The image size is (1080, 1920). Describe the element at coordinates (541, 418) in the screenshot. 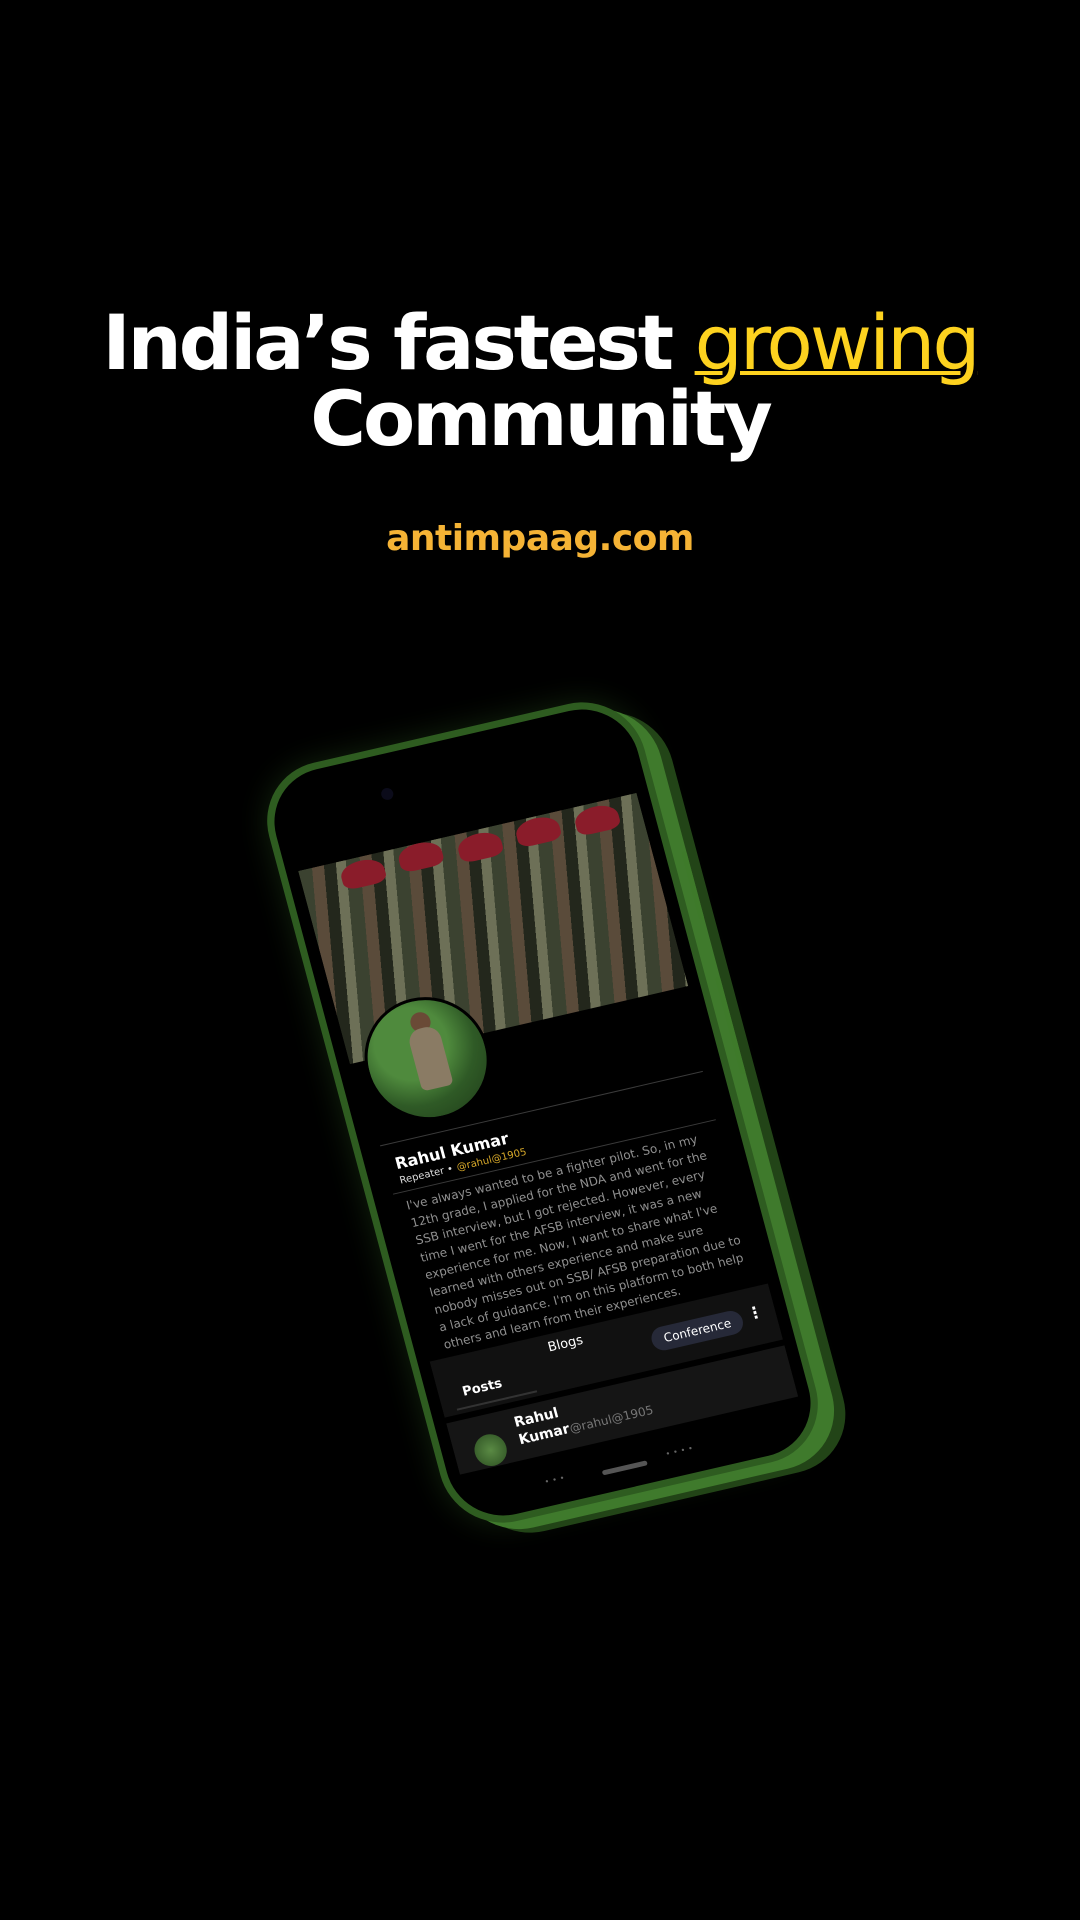

I see `headline-line2: Community` at that location.